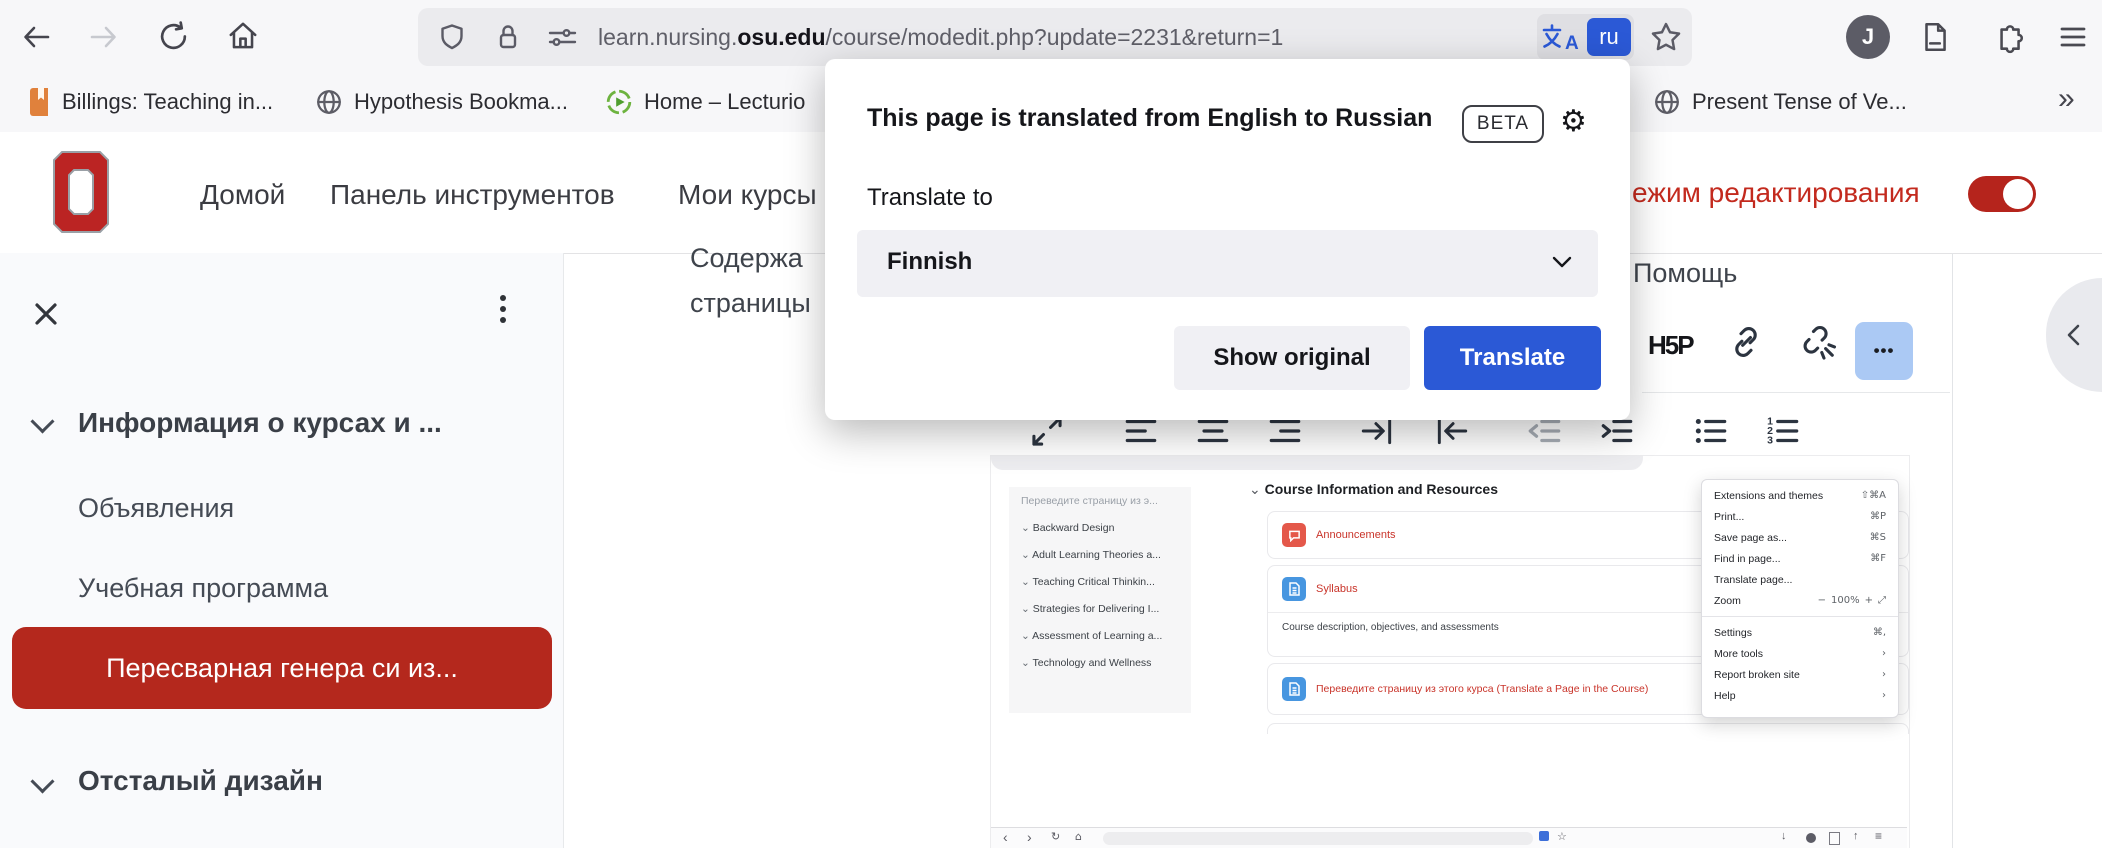 This screenshot has height=848, width=2102. Describe the element at coordinates (2066, 99) in the screenshot. I see `bookmarks-overflow-chevrons: »` at that location.